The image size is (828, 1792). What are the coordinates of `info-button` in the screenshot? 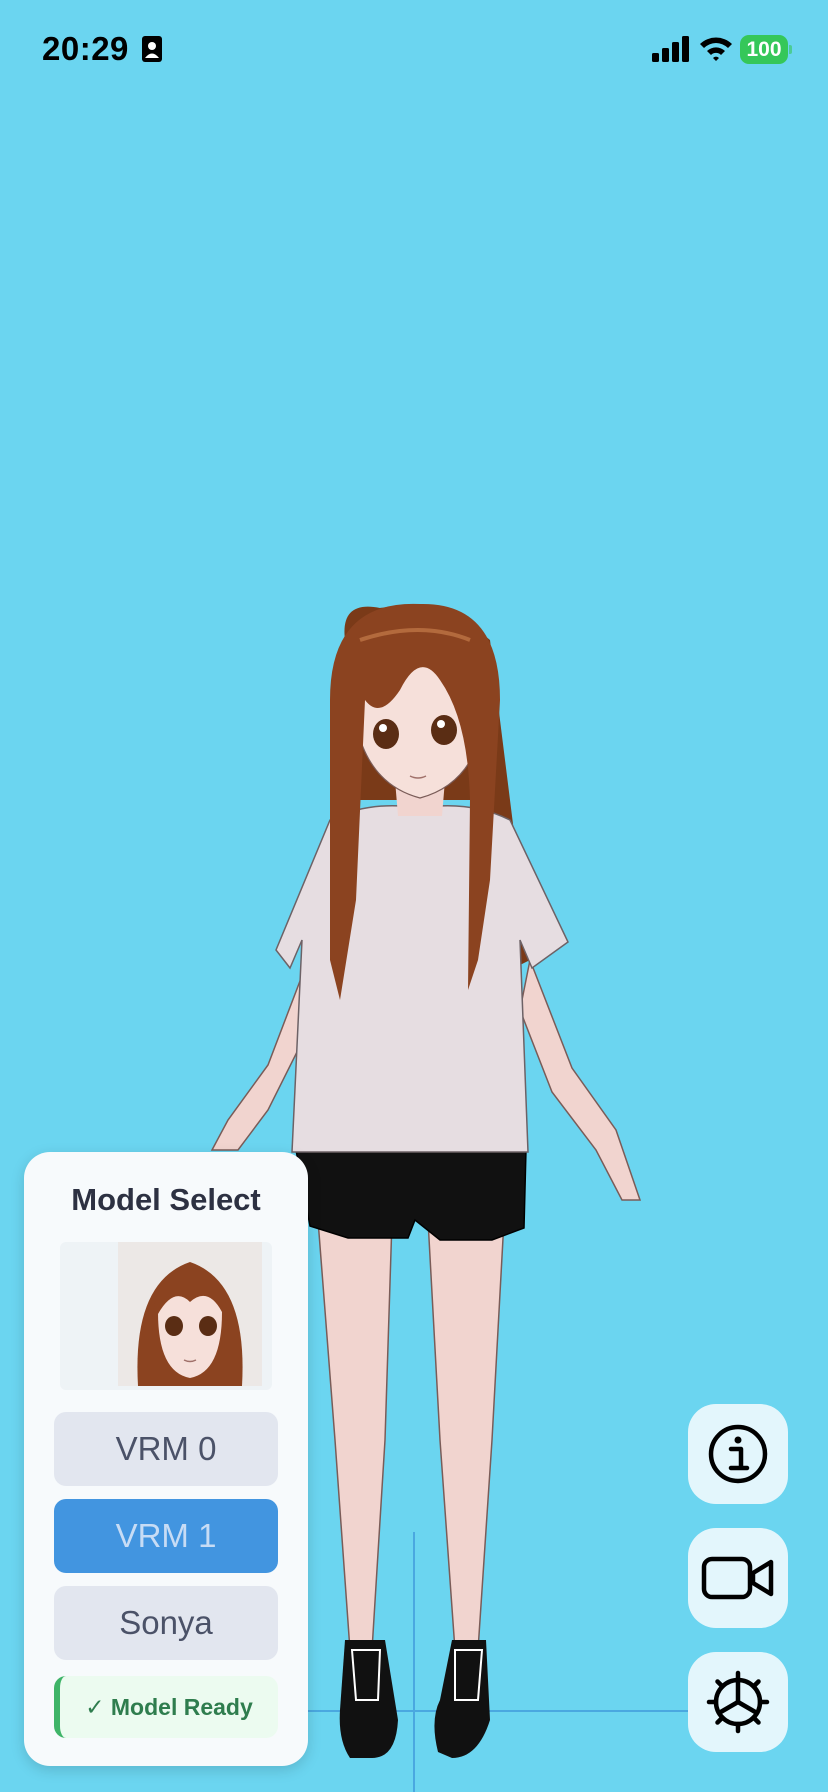 It's located at (738, 1454).